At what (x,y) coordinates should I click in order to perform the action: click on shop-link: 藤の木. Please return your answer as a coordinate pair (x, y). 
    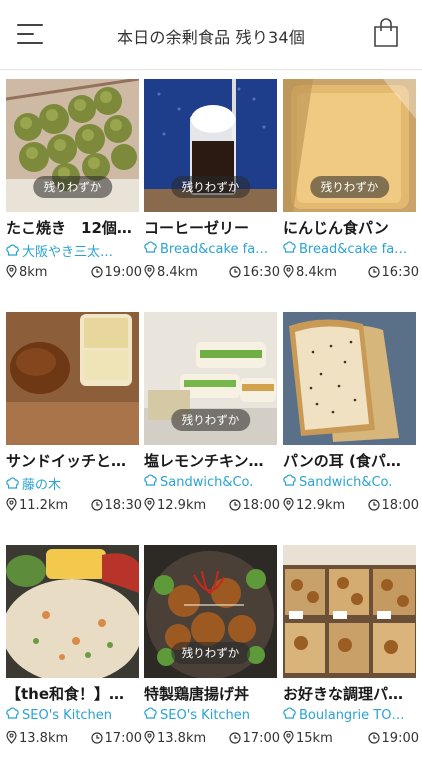
    Looking at the image, I should click on (72, 483).